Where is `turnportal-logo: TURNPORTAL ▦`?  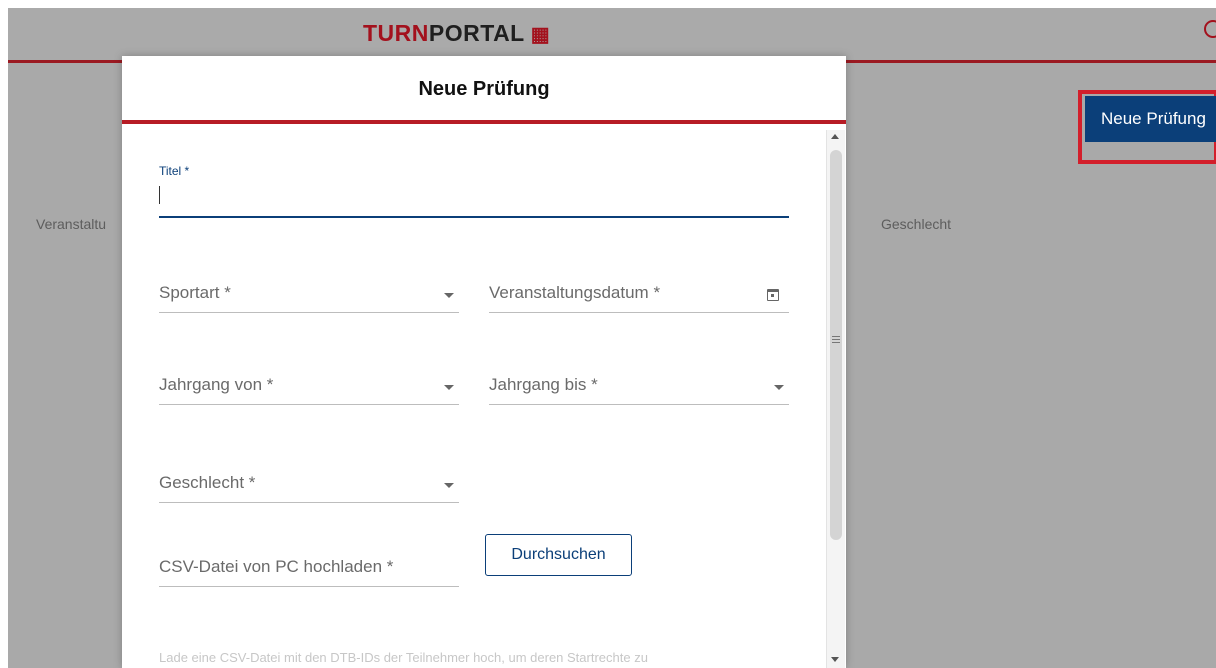
turnportal-logo: TURNPORTAL ▦ is located at coordinates (456, 33).